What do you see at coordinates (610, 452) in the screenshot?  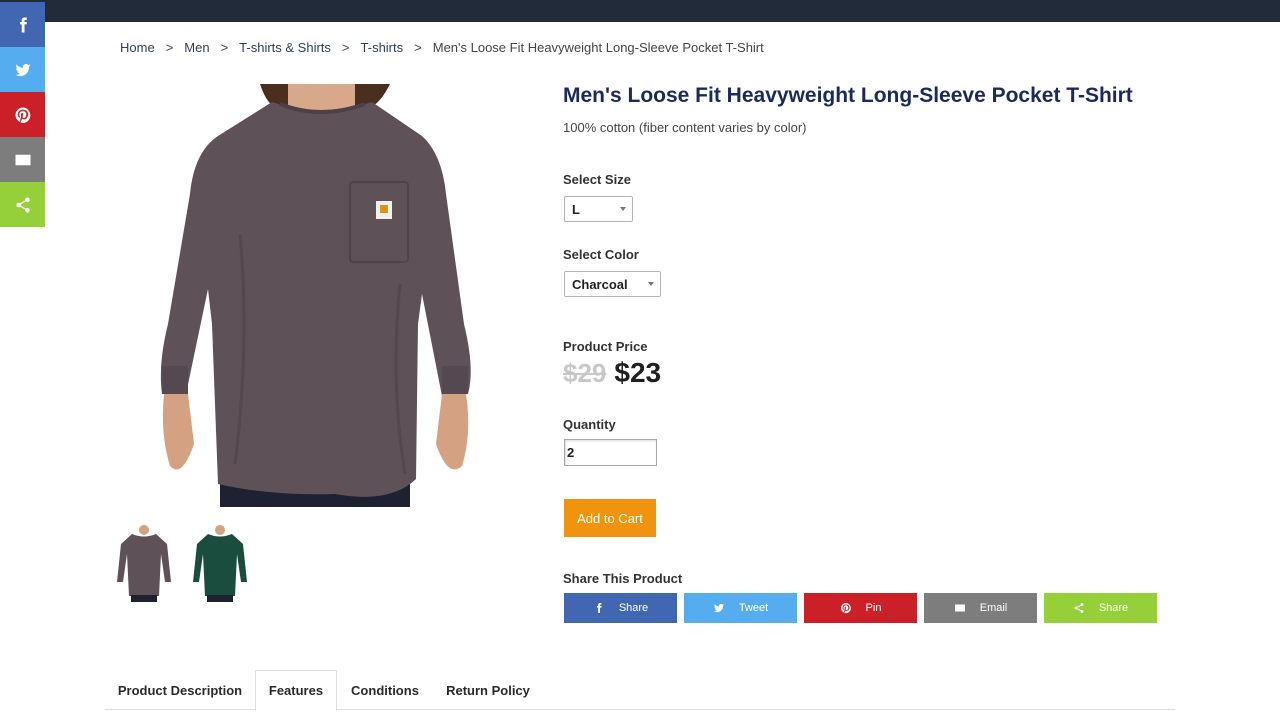 I see `quantity-input` at bounding box center [610, 452].